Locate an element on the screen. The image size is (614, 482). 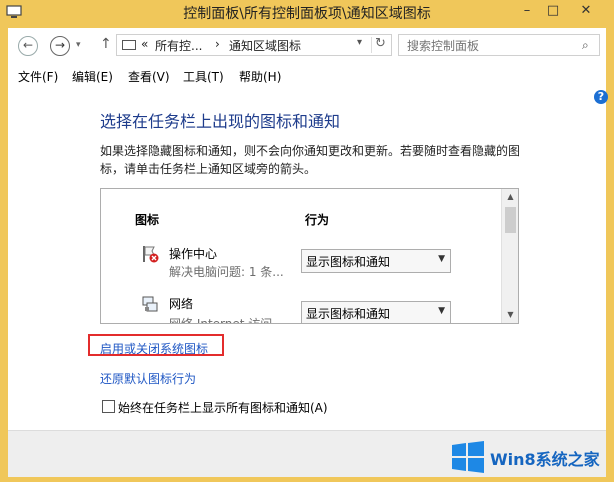
back-arrow-icon: ← is located at coordinates (28, 45).